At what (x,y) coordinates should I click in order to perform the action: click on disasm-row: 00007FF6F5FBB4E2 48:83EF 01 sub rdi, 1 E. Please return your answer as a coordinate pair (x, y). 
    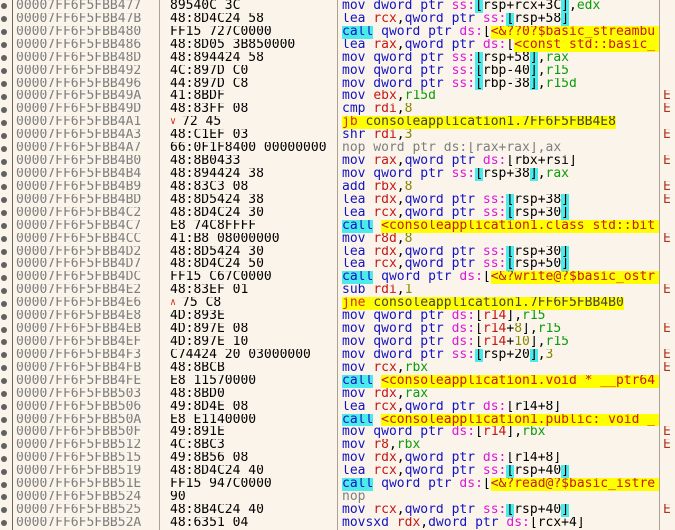
    Looking at the image, I should click on (337, 291).